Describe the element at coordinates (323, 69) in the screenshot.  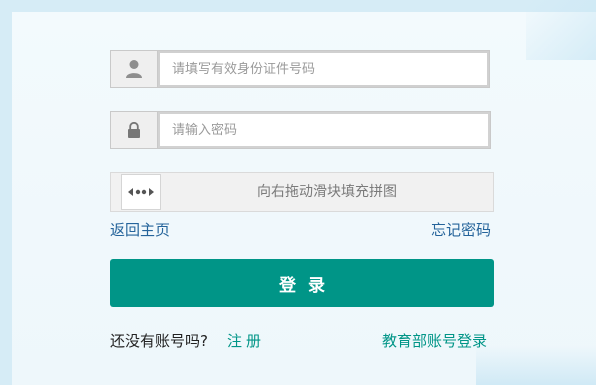
I see `id-number-input` at that location.